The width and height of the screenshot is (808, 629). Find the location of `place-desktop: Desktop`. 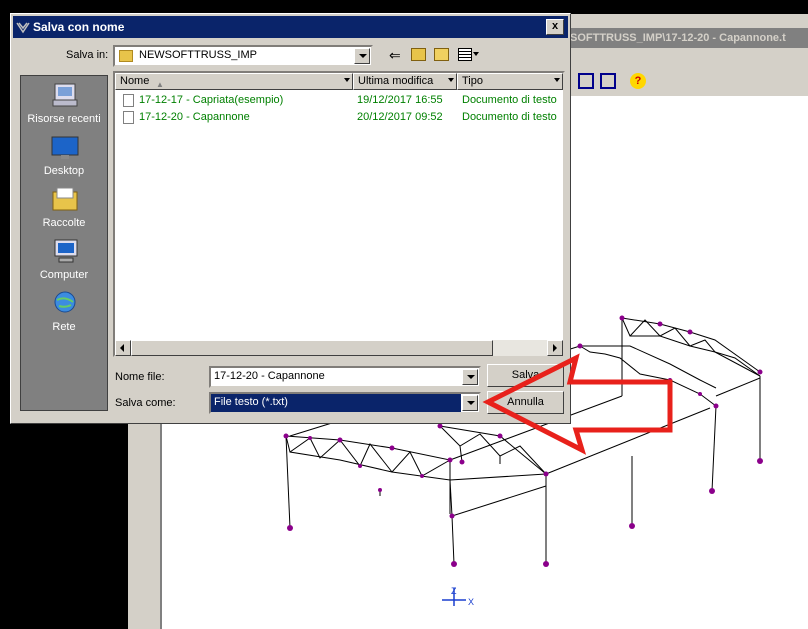

place-desktop: Desktop is located at coordinates (64, 157).